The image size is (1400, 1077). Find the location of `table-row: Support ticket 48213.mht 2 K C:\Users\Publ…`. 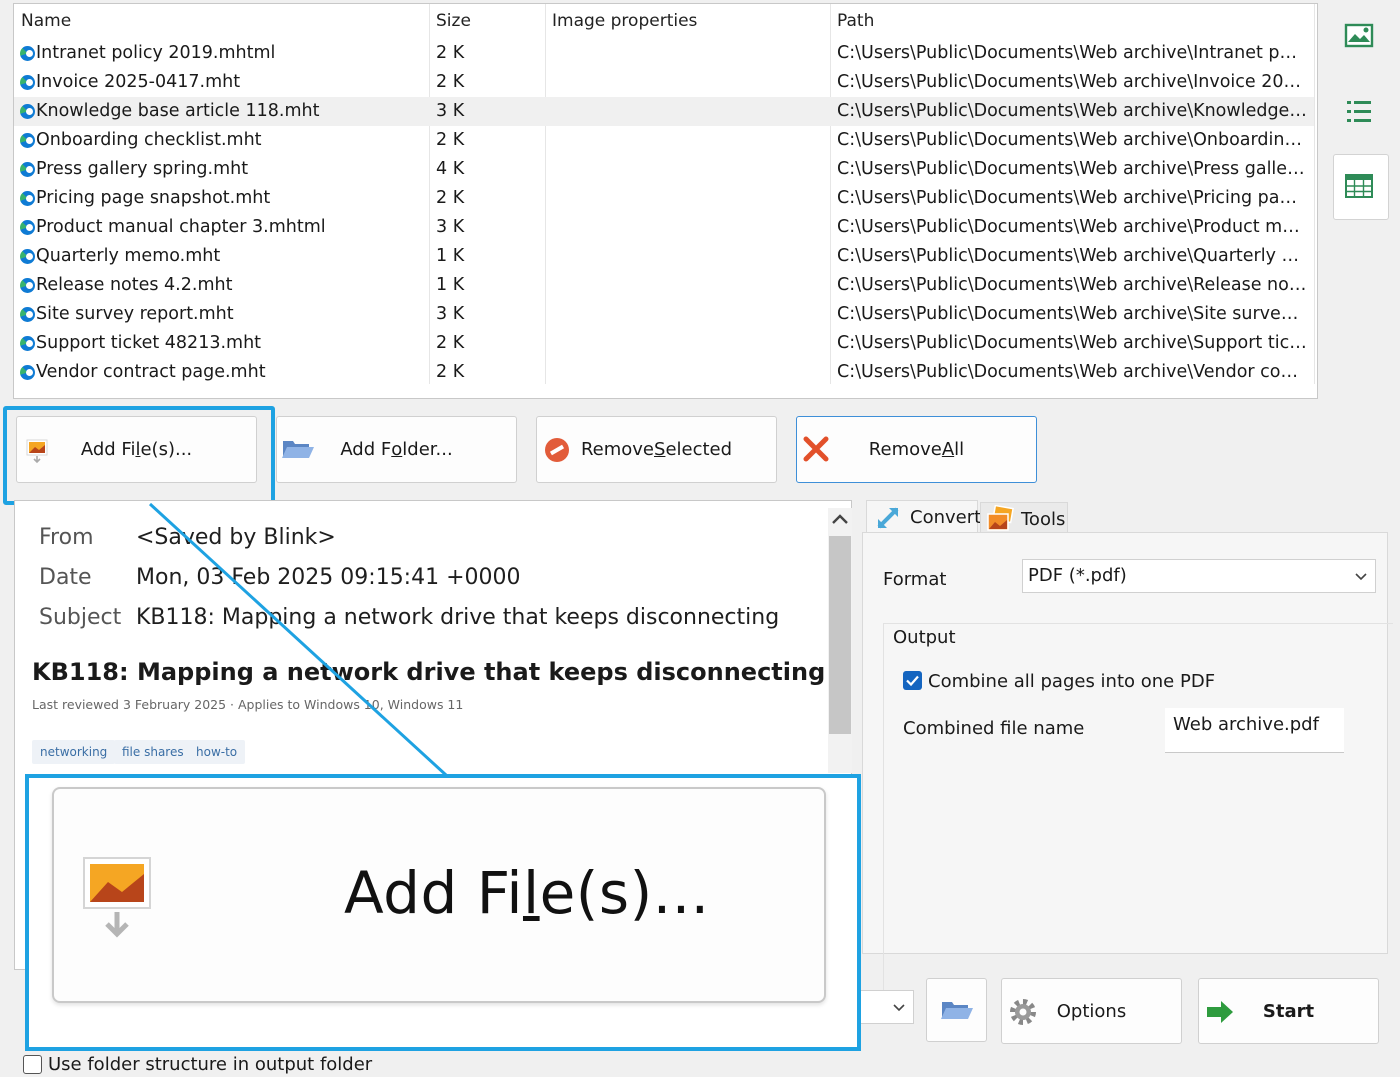

table-row: Support ticket 48213.mht 2 K C:\Users\Publ… is located at coordinates (664, 343).